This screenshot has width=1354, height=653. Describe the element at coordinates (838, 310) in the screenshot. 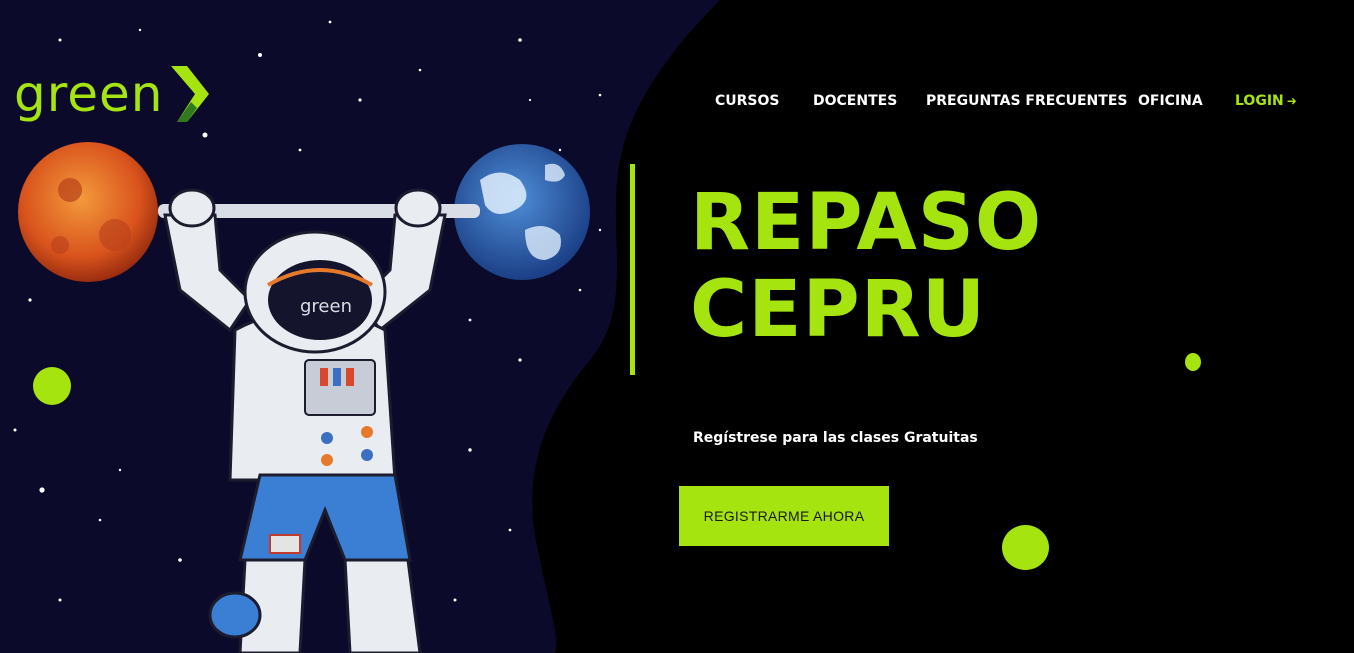

I see `hero-title-line2: CEPRU` at that location.